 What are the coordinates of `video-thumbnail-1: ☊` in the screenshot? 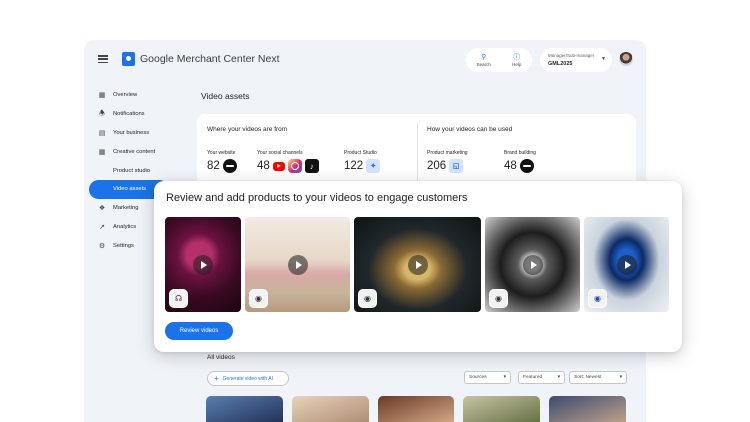 It's located at (203, 264).